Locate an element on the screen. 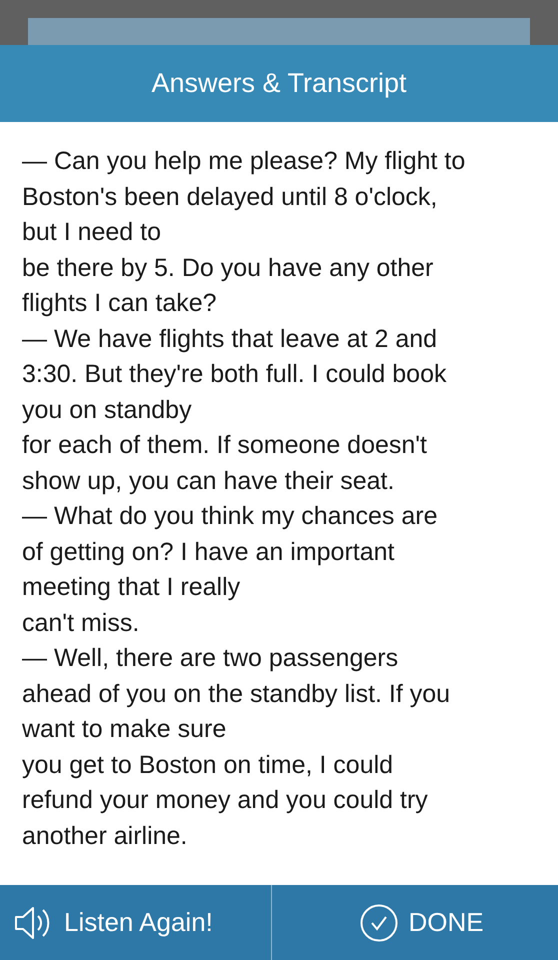 The height and width of the screenshot is (960, 558). transcript-line: Boston's been delayed until 8 o'clock, is located at coordinates (230, 197).